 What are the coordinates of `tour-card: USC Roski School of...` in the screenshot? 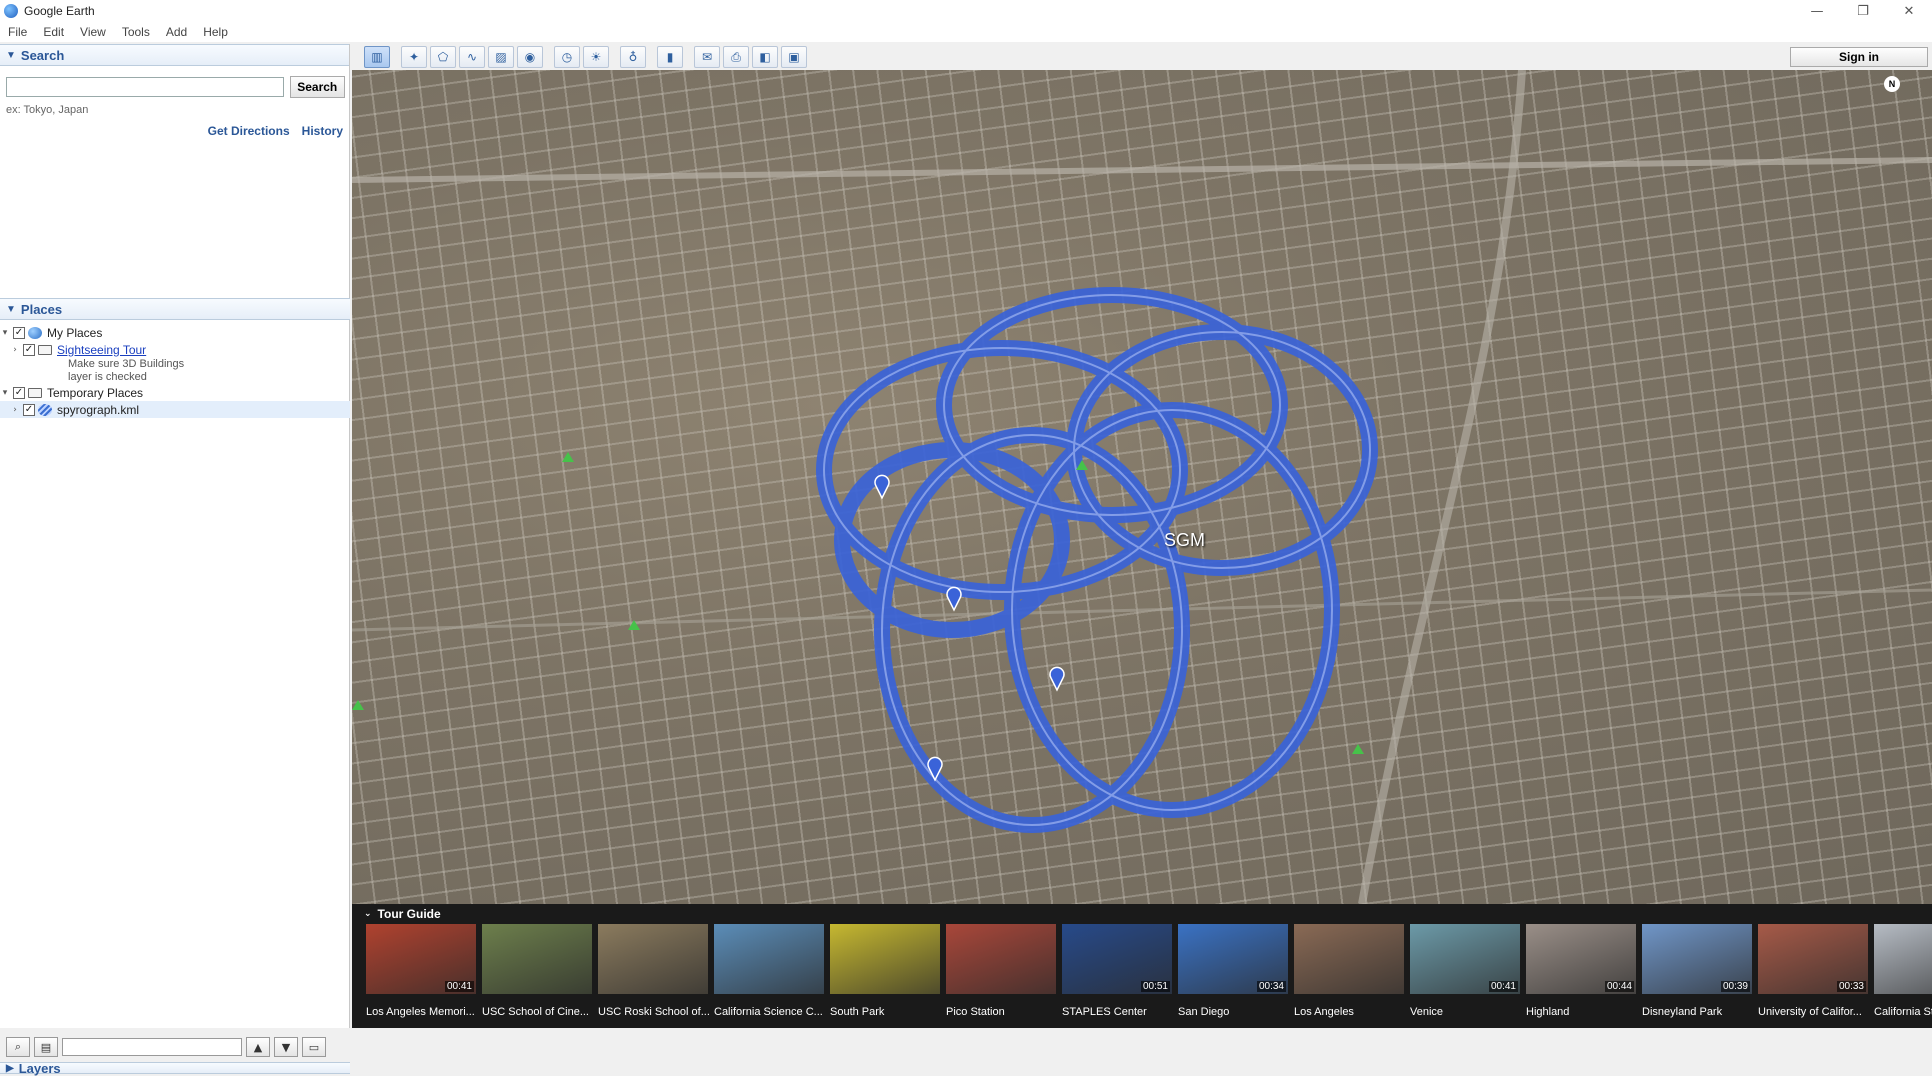 It's located at (654, 971).